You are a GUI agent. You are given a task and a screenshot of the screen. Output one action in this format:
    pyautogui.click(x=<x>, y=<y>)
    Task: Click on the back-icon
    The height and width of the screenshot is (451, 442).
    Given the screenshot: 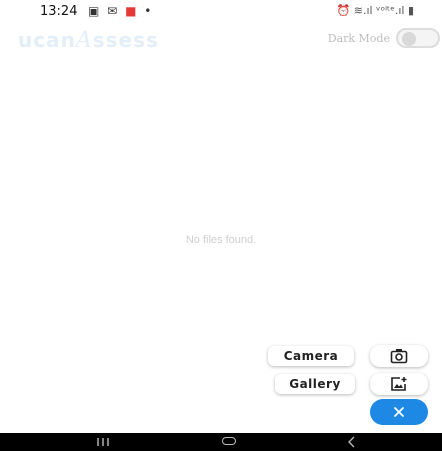 What is the action you would take?
    pyautogui.click(x=351, y=442)
    